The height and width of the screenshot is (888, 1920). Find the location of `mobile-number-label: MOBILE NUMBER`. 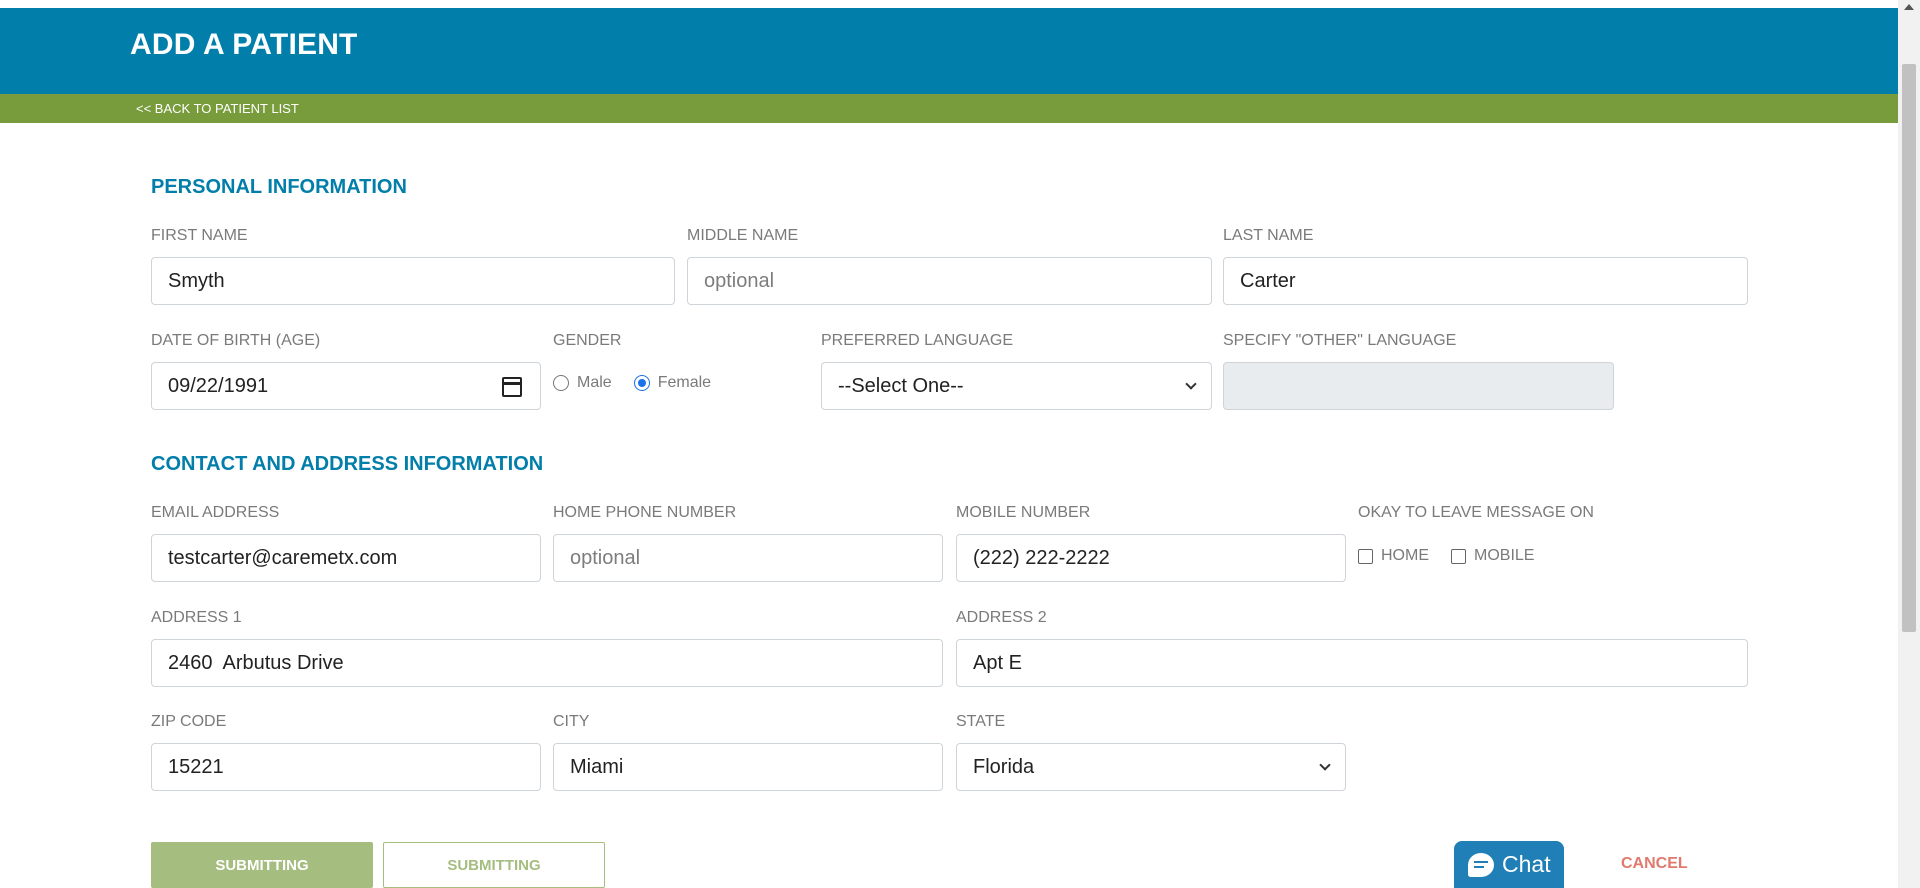

mobile-number-label: MOBILE NUMBER is located at coordinates (1023, 512).